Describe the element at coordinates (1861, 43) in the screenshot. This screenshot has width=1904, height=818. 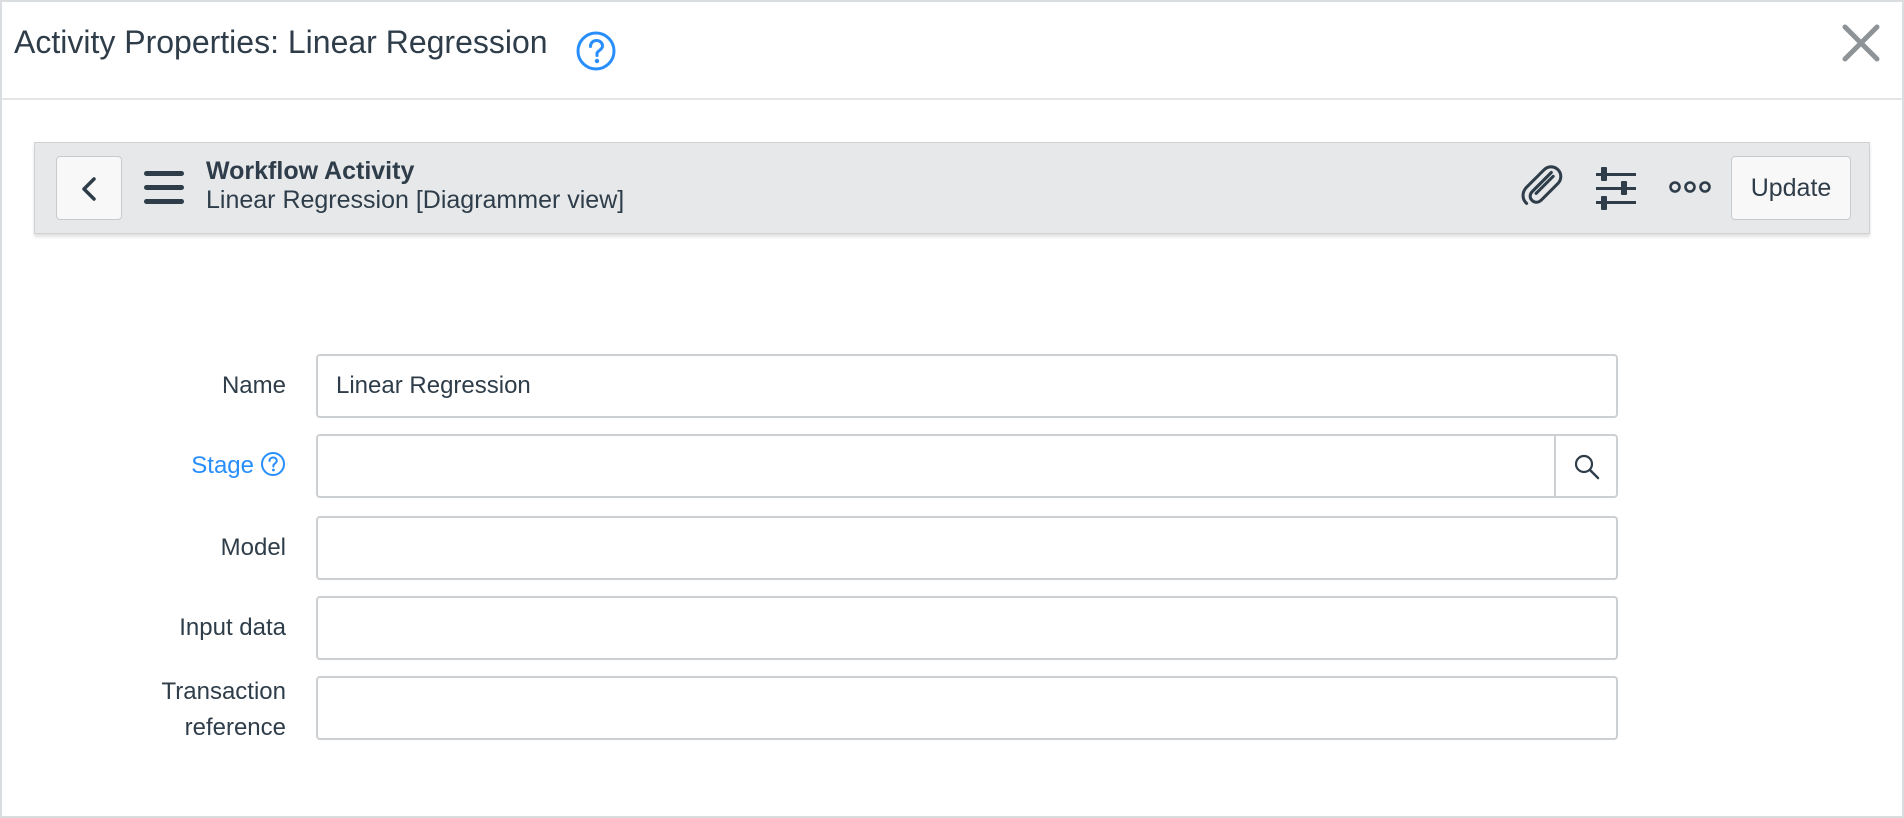
I see `close-icon` at that location.